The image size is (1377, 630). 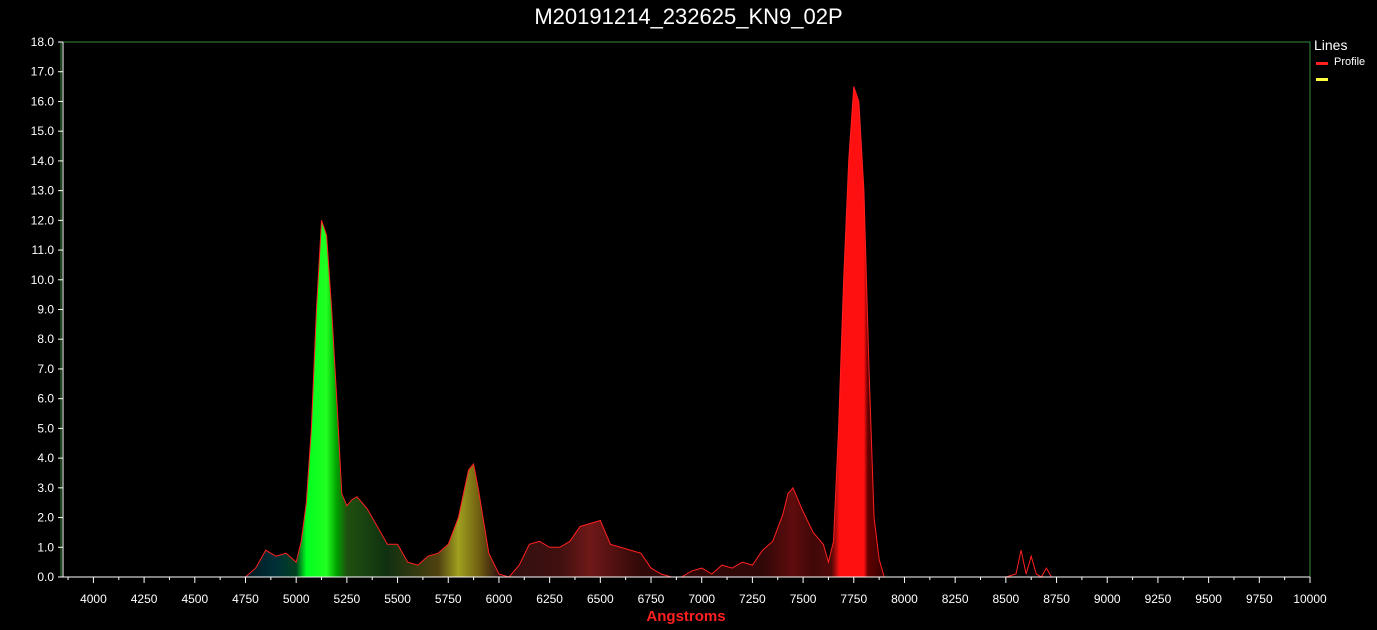 What do you see at coordinates (45, 518) in the screenshot?
I see `y-tick-label: 2.0` at bounding box center [45, 518].